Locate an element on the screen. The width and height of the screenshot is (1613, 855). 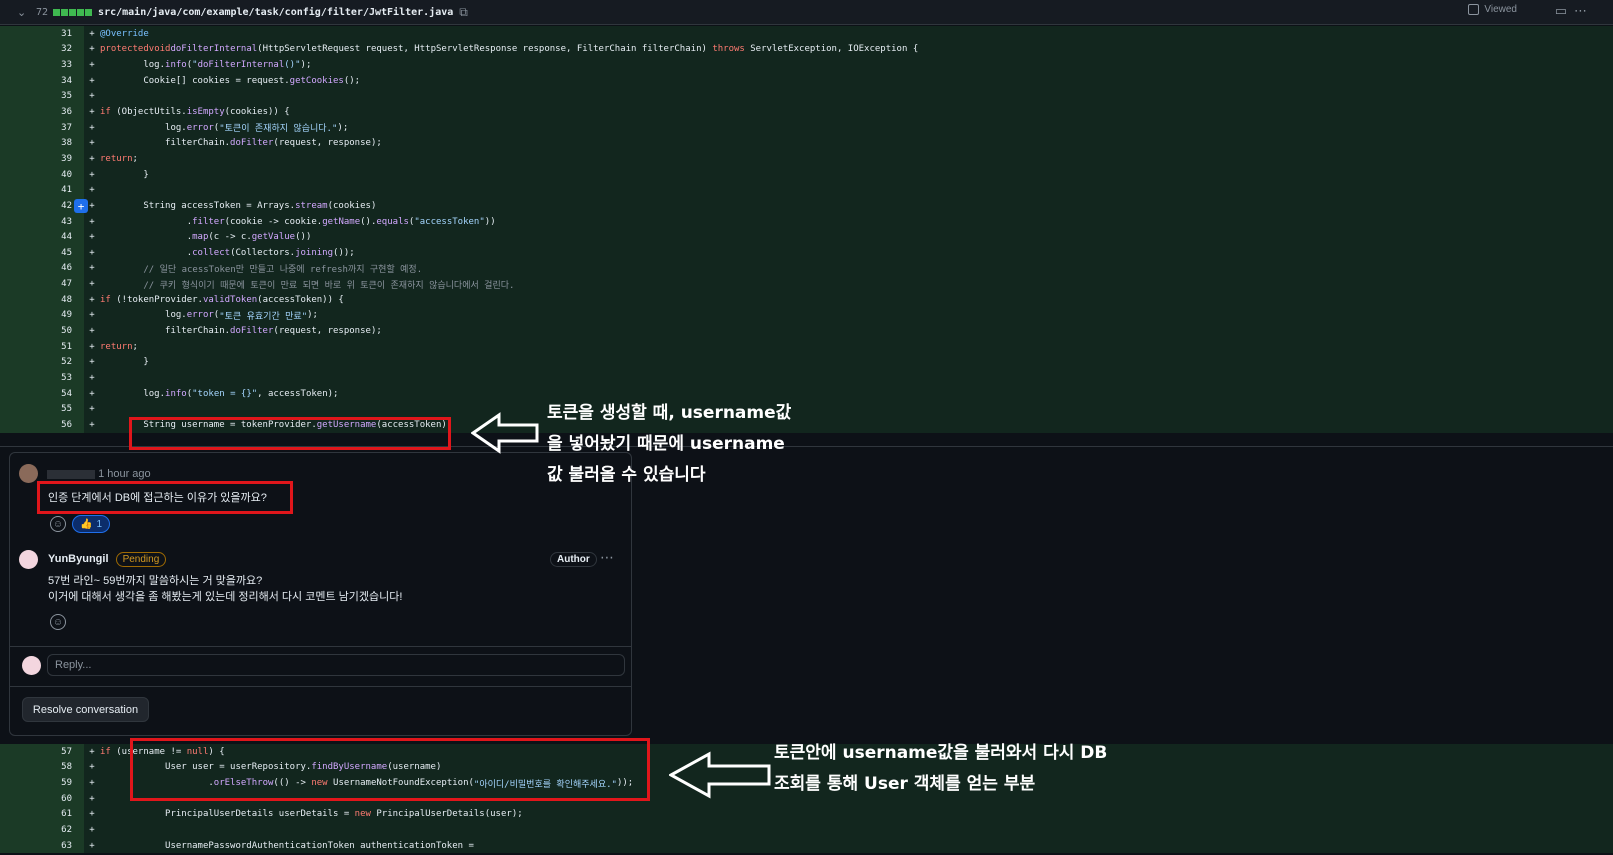
resolve-conversation-button: Resolve conversation is located at coordinates (85, 709).